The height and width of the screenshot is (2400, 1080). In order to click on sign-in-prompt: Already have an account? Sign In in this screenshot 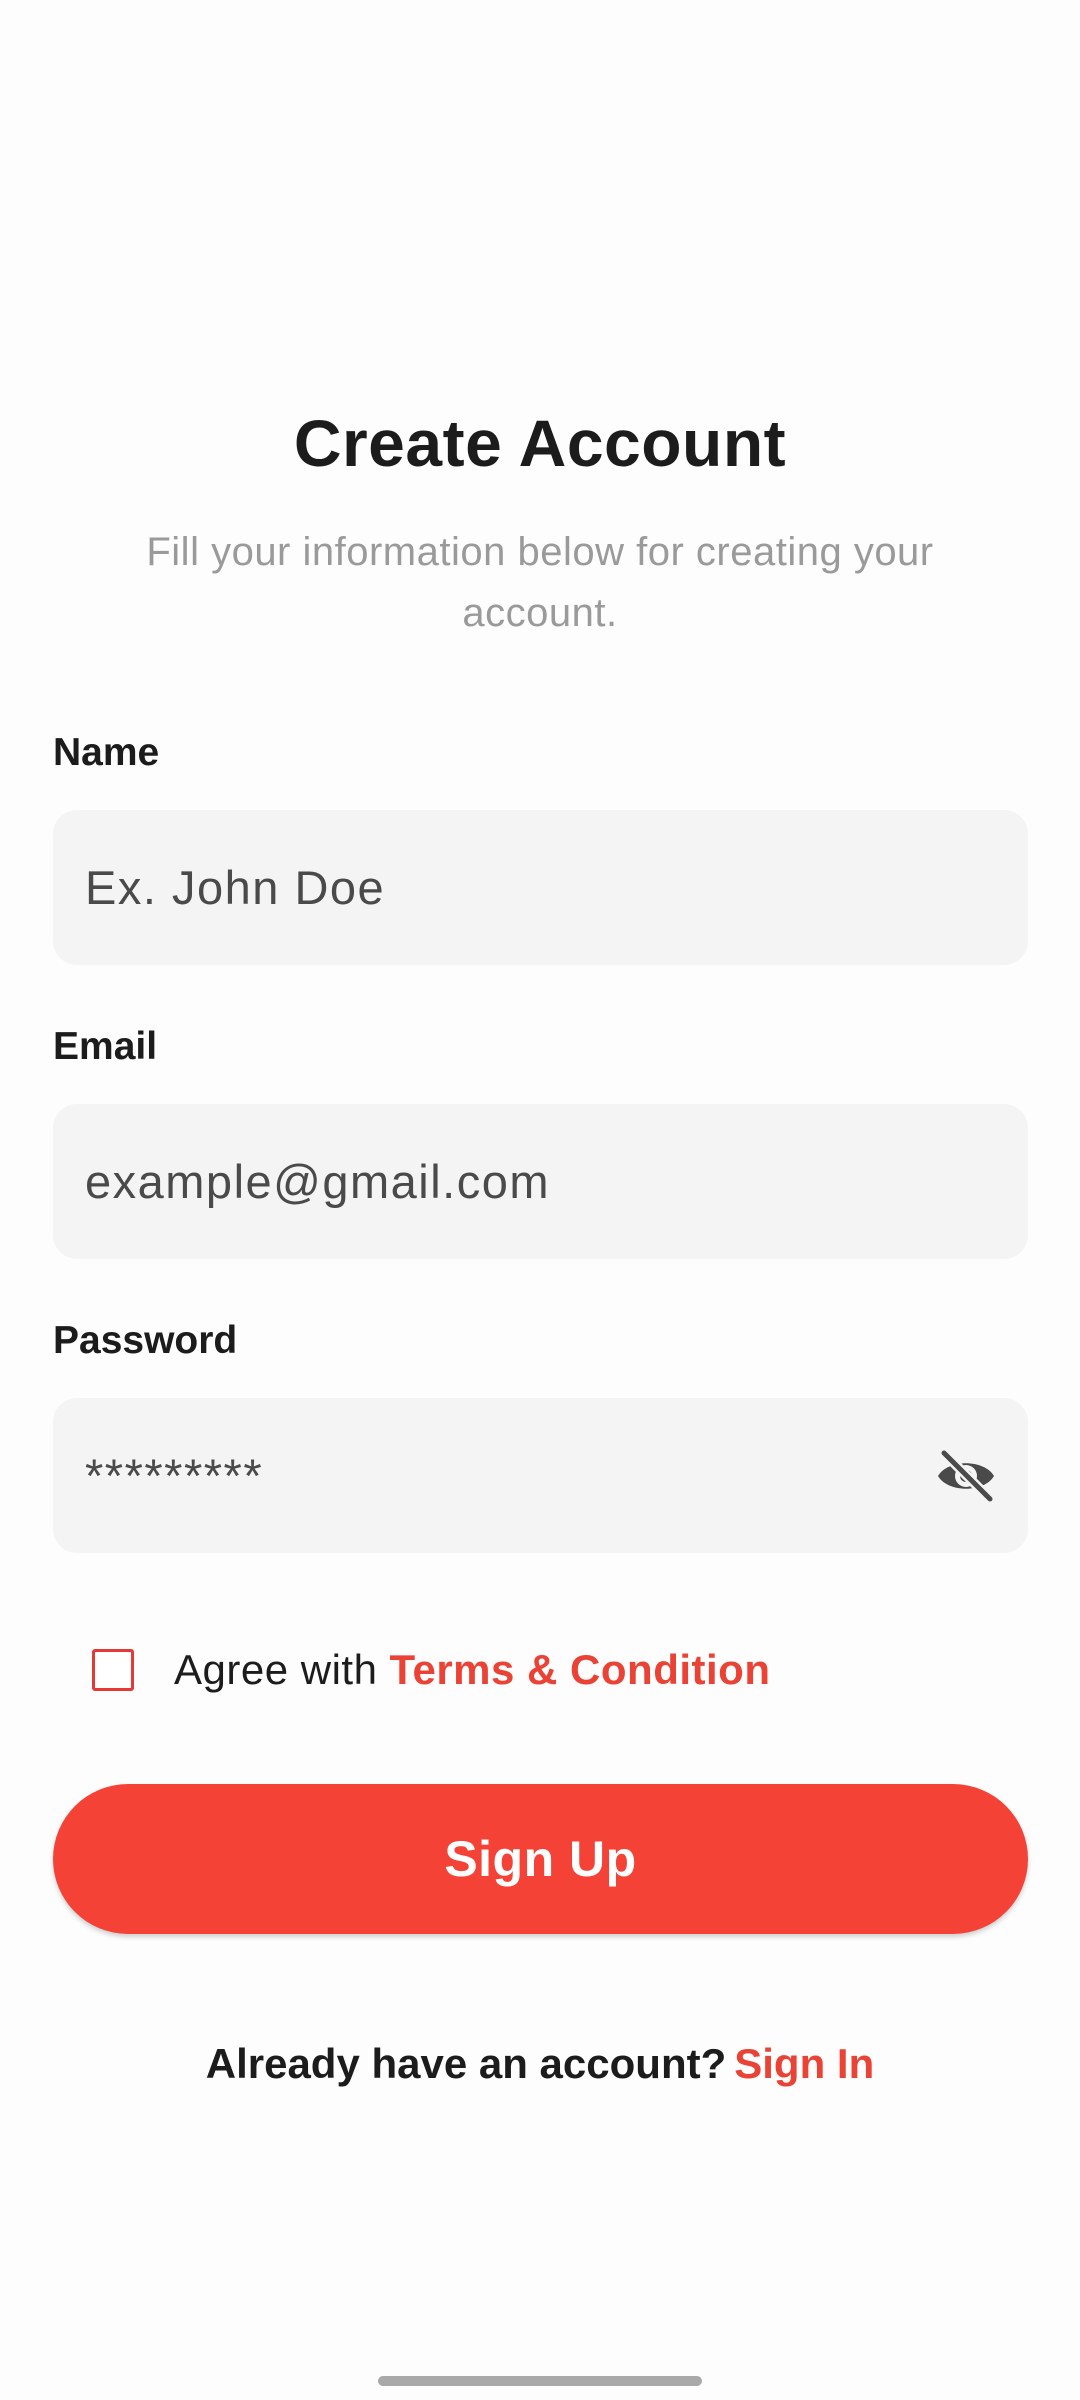, I will do `click(540, 2064)`.